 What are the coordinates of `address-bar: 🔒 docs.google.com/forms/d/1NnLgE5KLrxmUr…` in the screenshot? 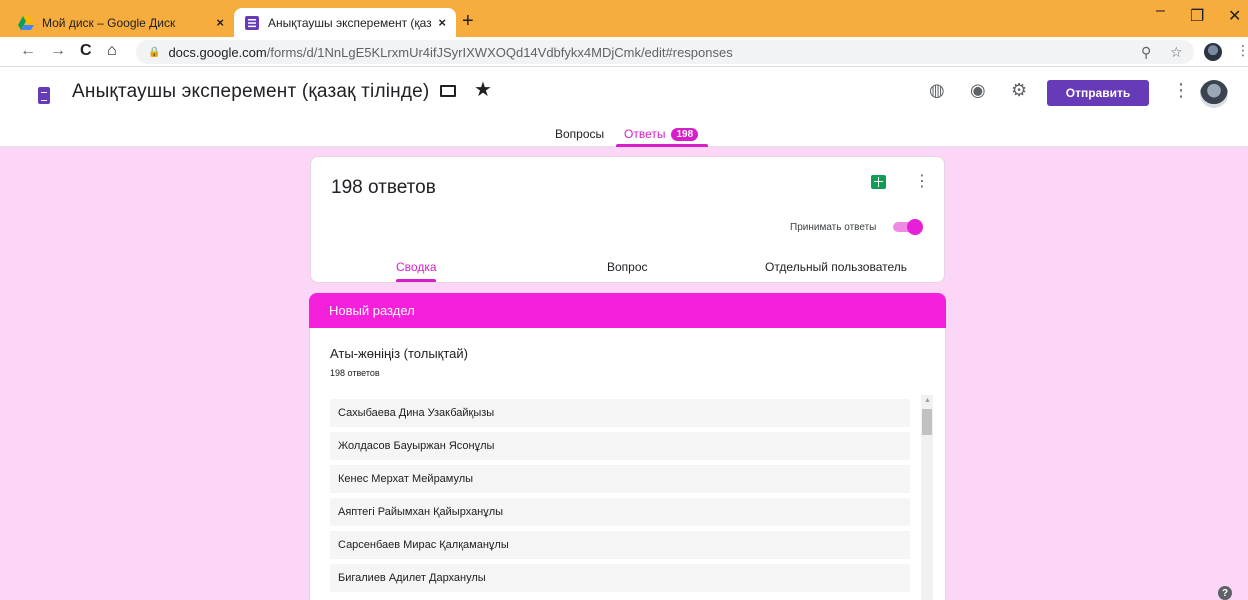 It's located at (665, 52).